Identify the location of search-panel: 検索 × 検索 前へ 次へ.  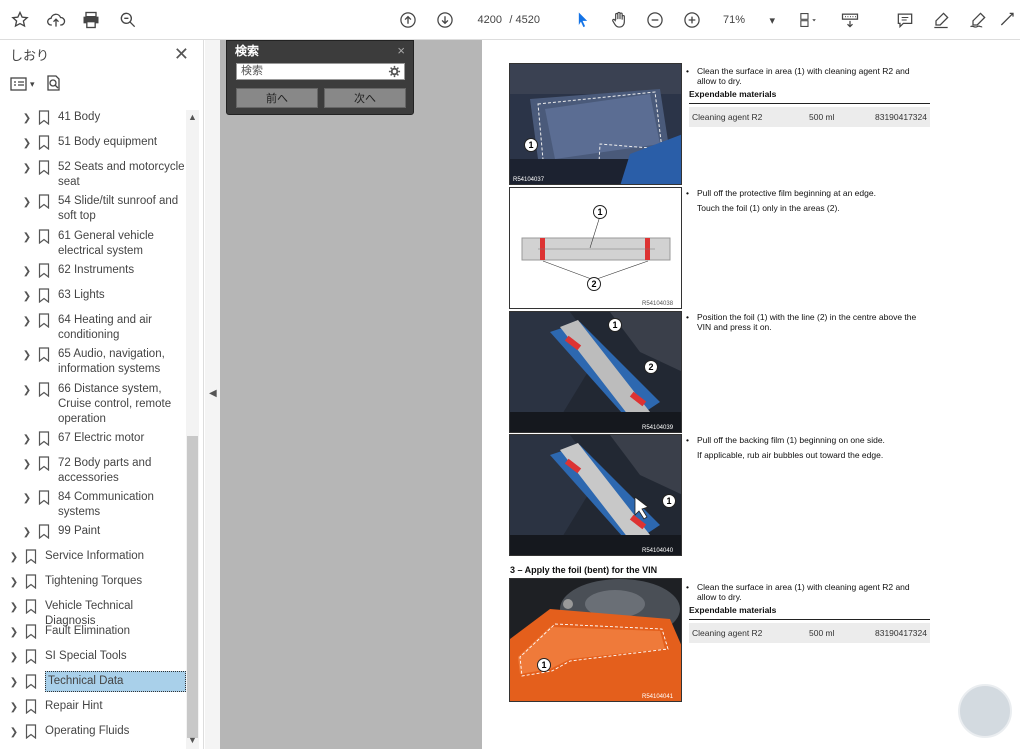
(320, 77).